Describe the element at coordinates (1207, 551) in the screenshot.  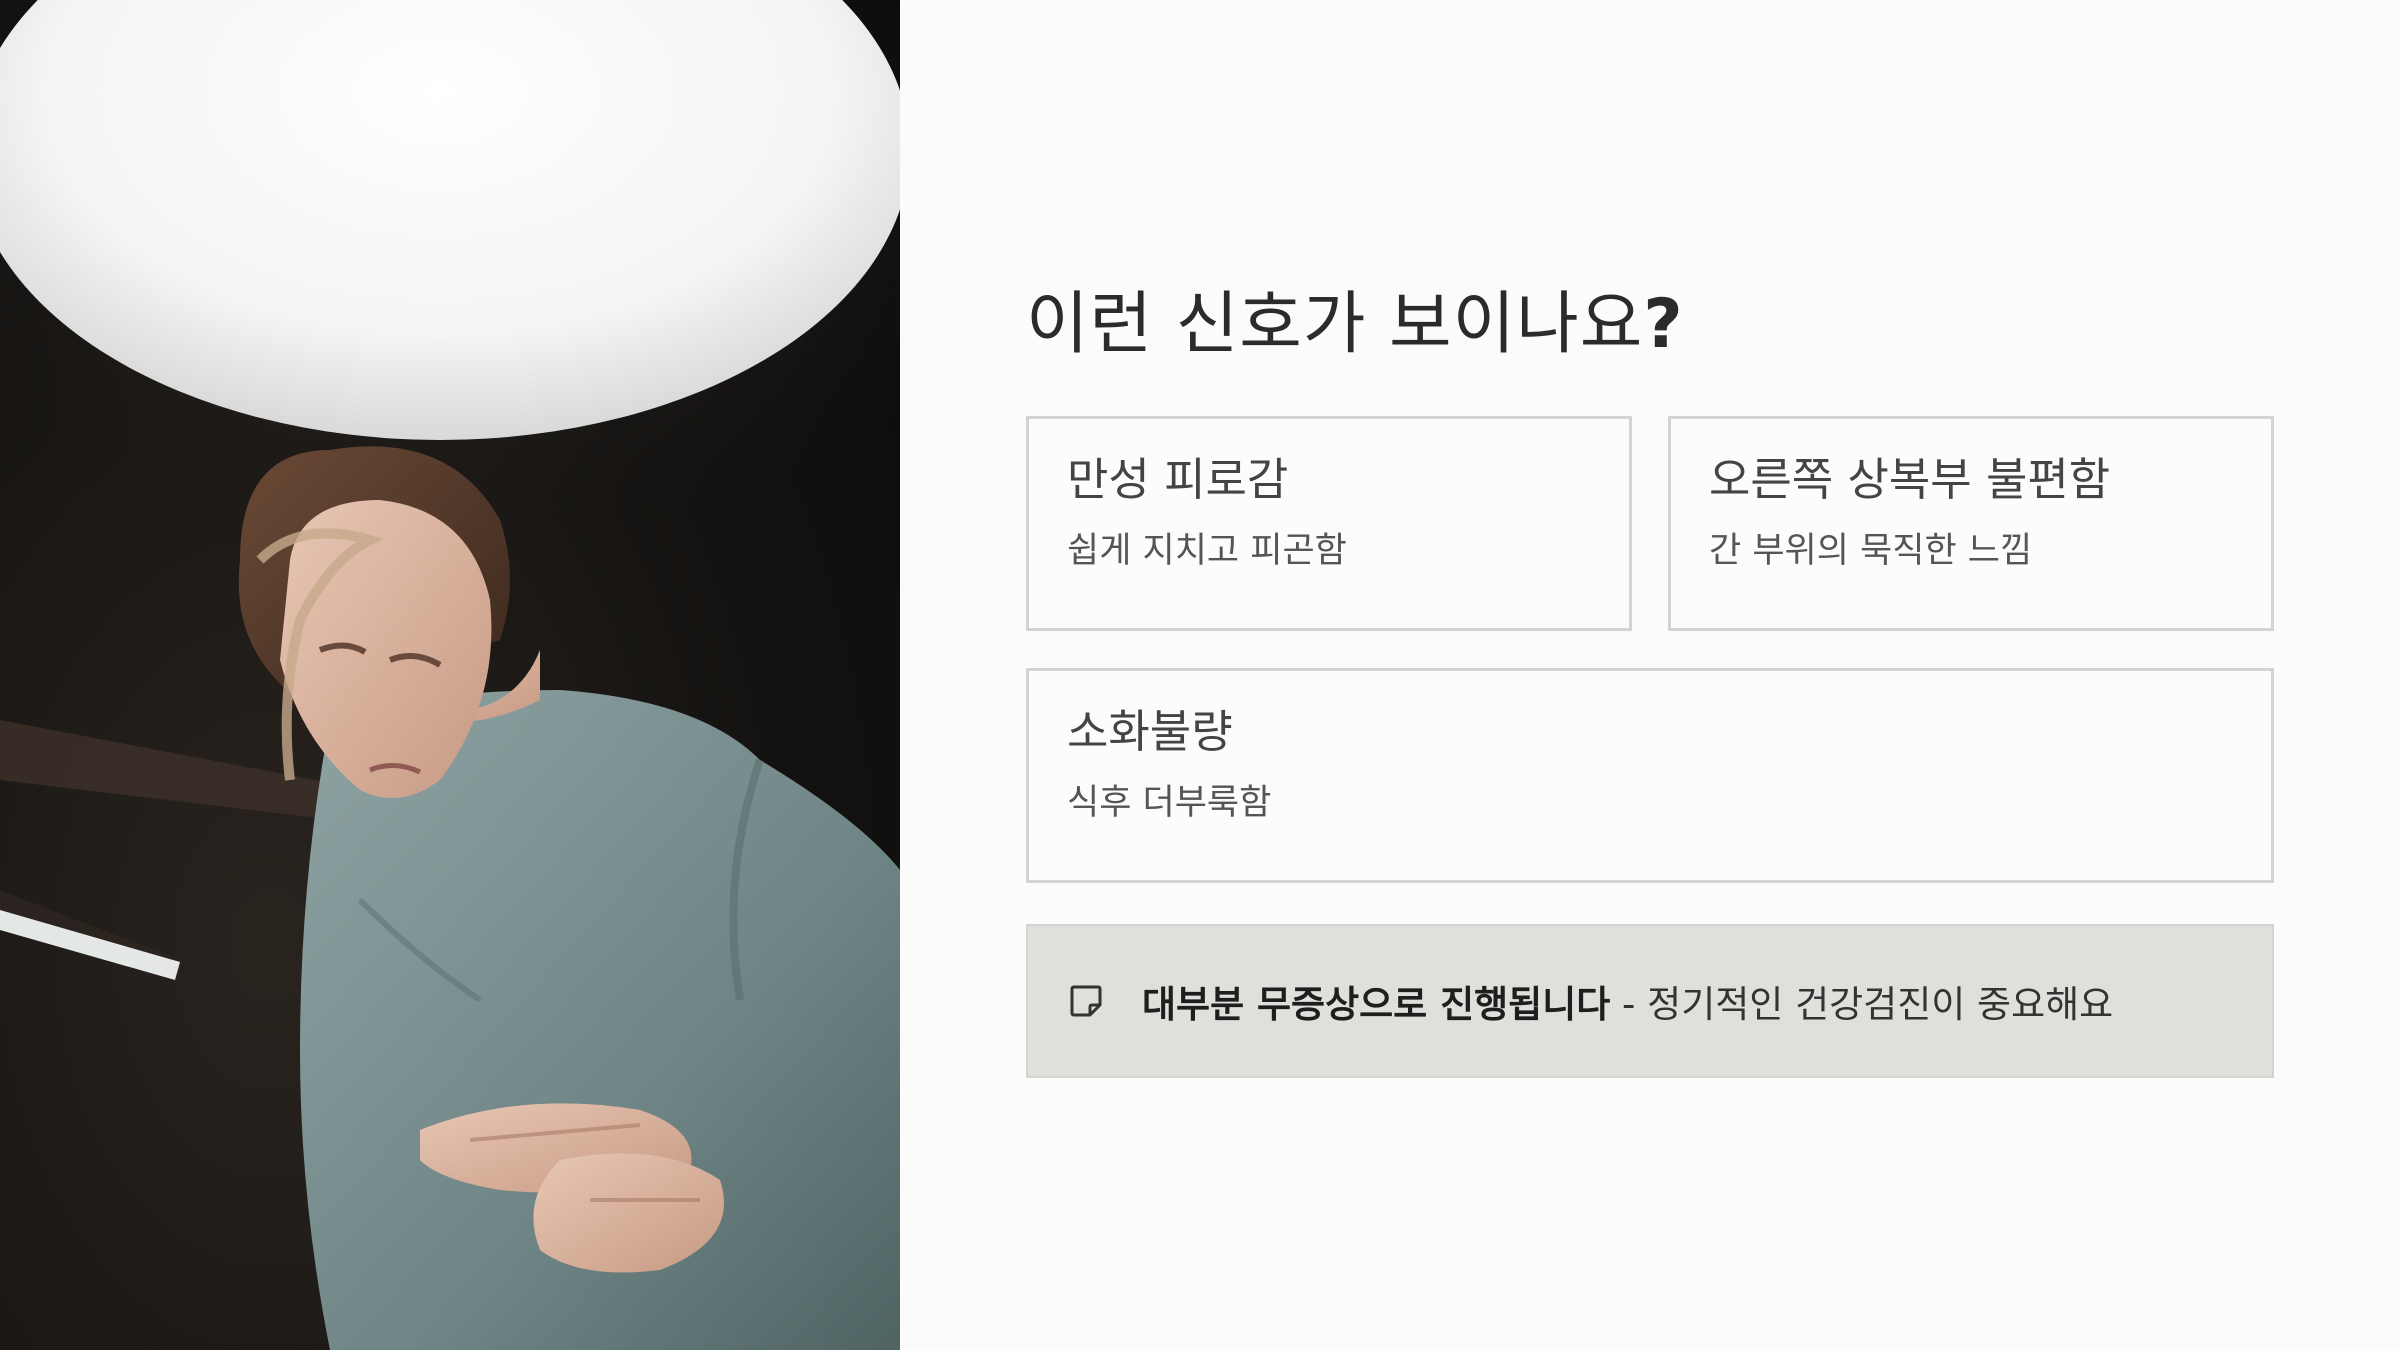
I see `card-description: 쉽게 지치고 피곤함` at that location.